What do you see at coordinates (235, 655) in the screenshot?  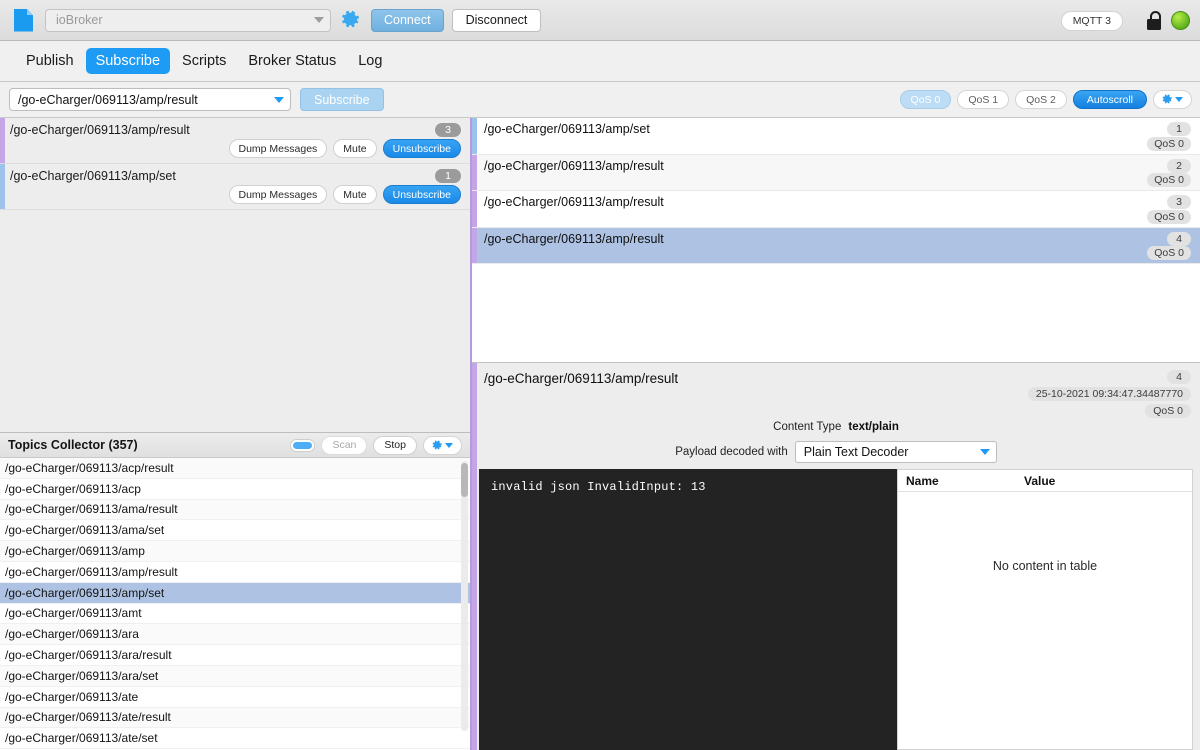 I see `topic-list-item: /go-eCharger/069113/ara/result` at bounding box center [235, 655].